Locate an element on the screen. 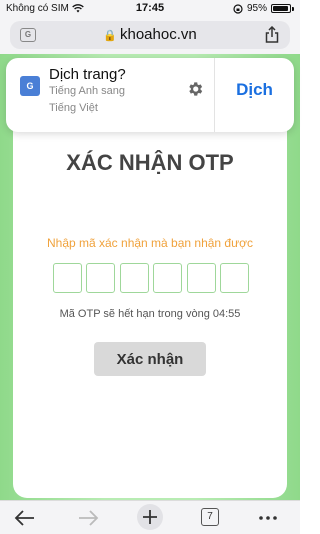 This screenshot has height=534, width=320. otp-prompt: Nhập mã xác nhận mà bạn nhận được is located at coordinates (150, 243).